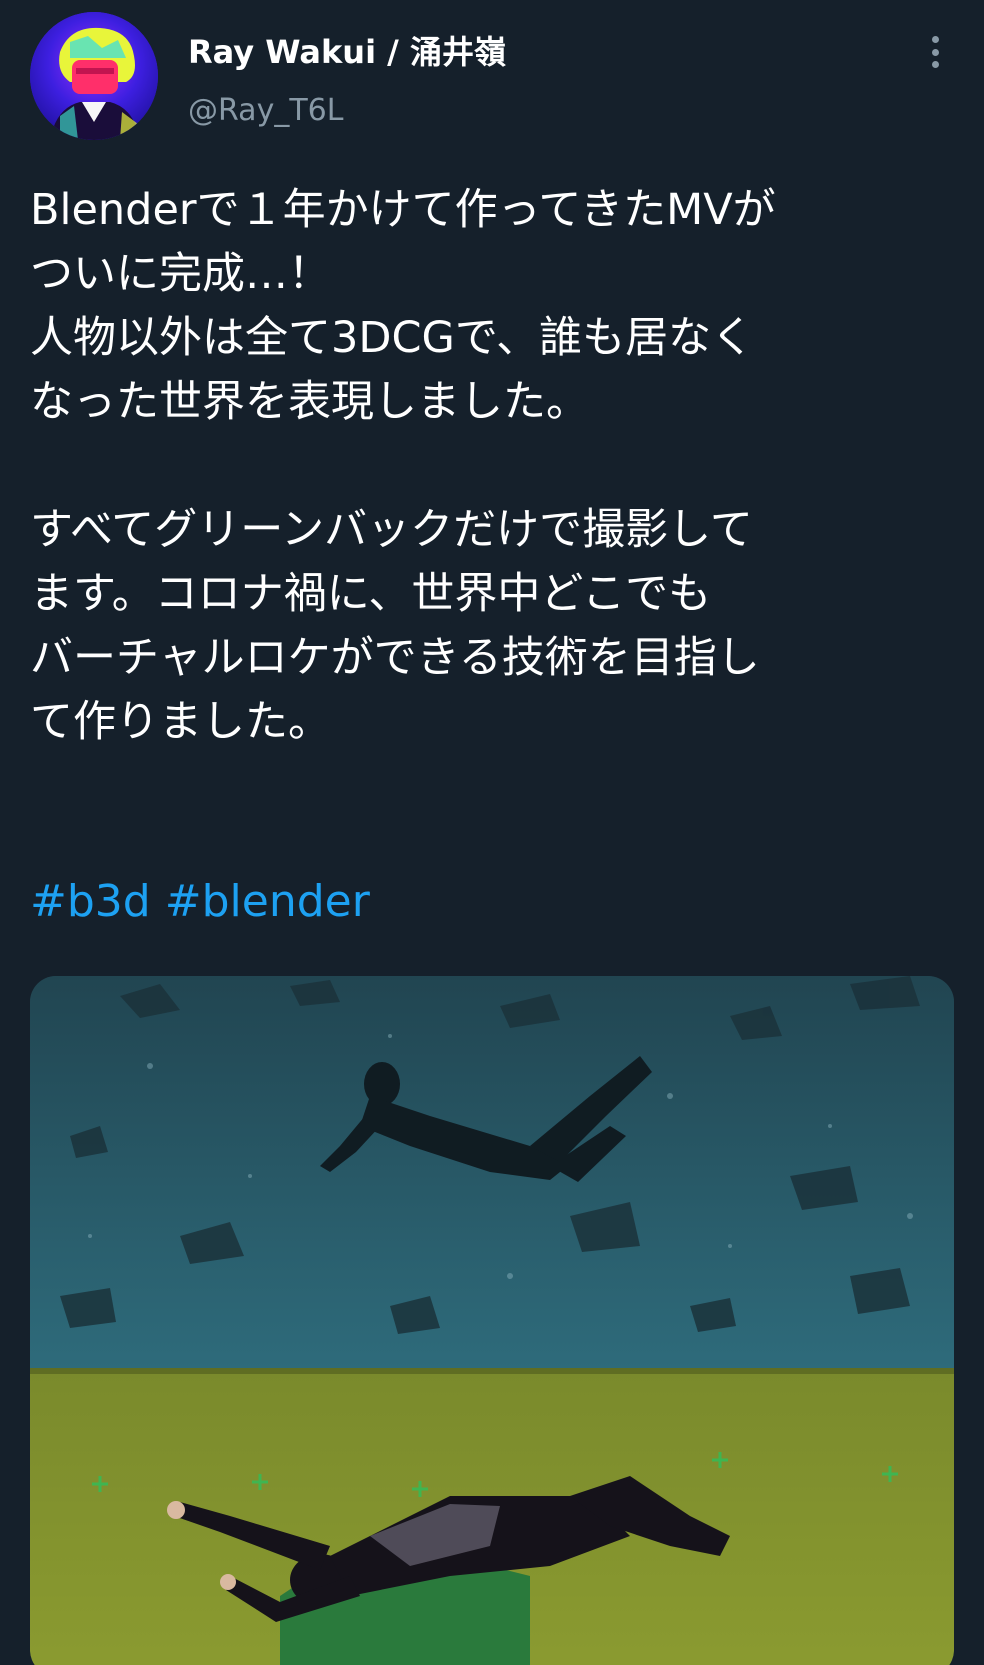  I want to click on hashtag-b3d: #b3d, so click(90, 901).